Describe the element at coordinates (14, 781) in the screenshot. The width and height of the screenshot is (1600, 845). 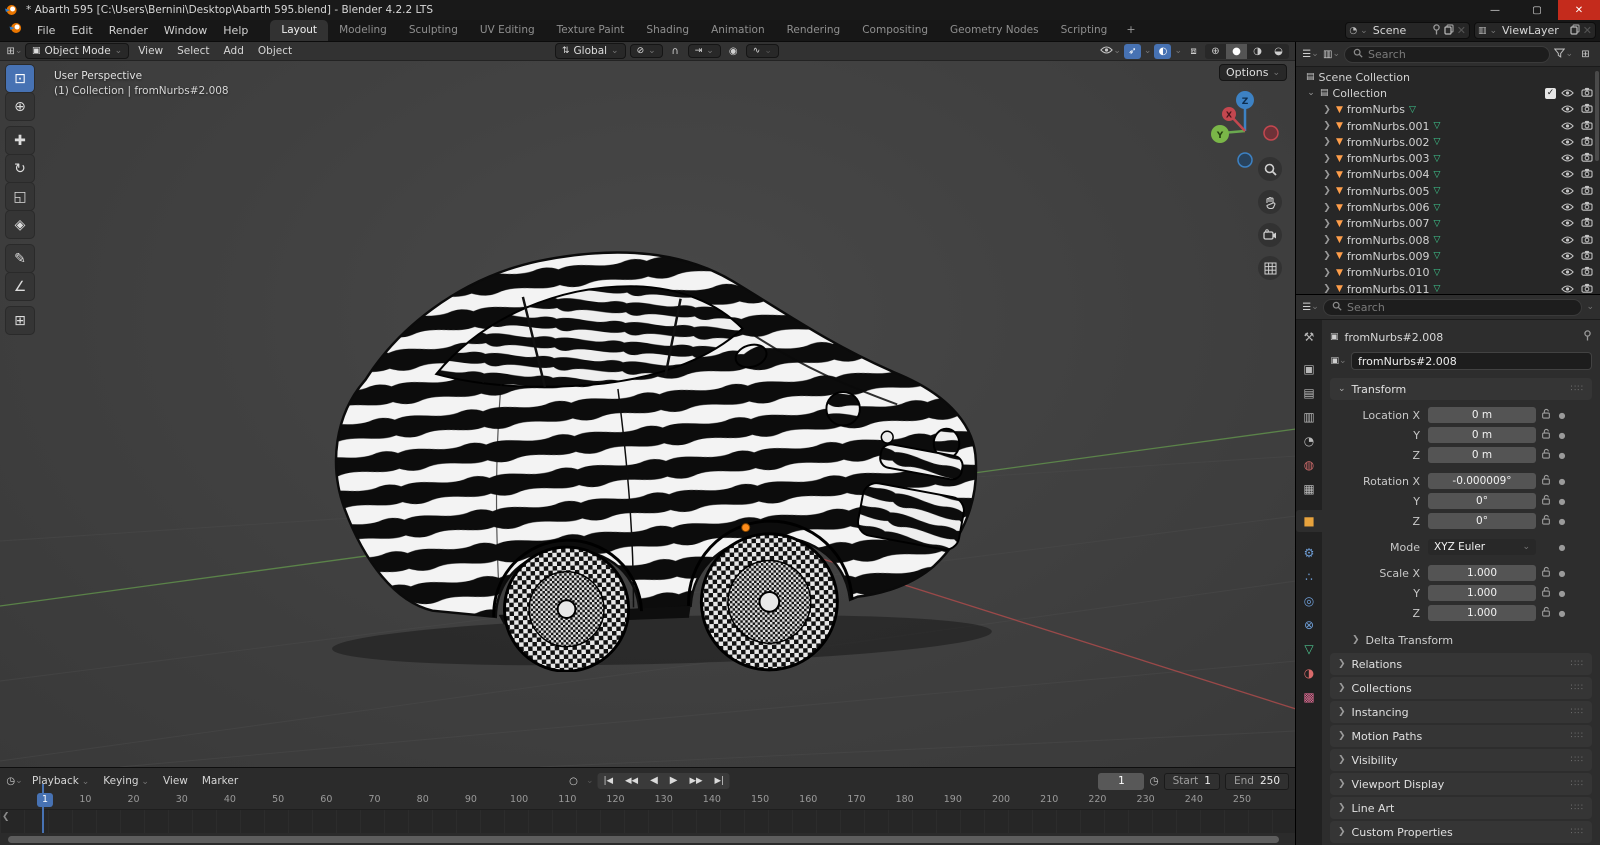
I see `timeline-editor-type-icon: ◷ ⌄` at that location.